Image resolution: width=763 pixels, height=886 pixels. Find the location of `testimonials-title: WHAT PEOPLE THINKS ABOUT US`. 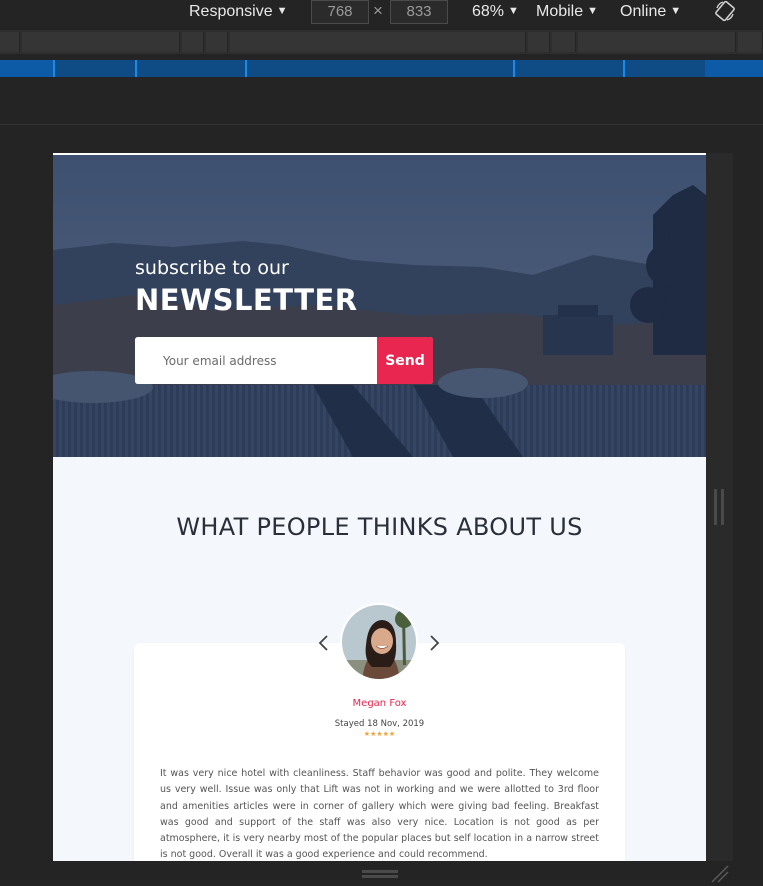

testimonials-title: WHAT PEOPLE THINKS ABOUT US is located at coordinates (379, 527).